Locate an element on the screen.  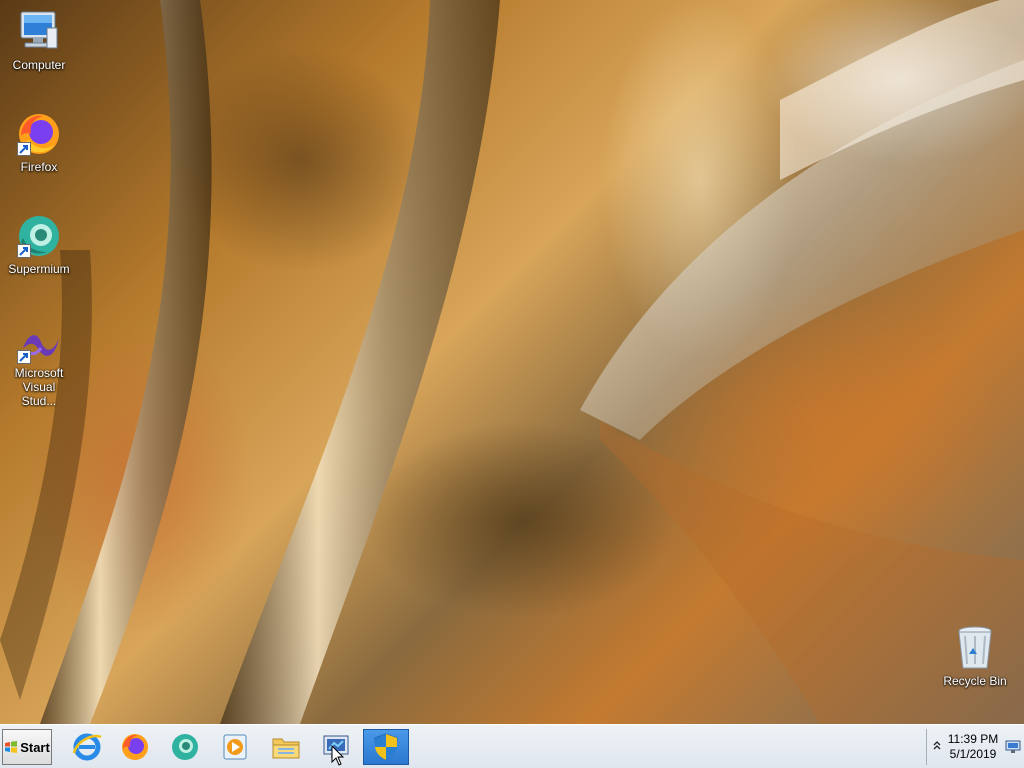
computer-icon is located at coordinates (39, 32).